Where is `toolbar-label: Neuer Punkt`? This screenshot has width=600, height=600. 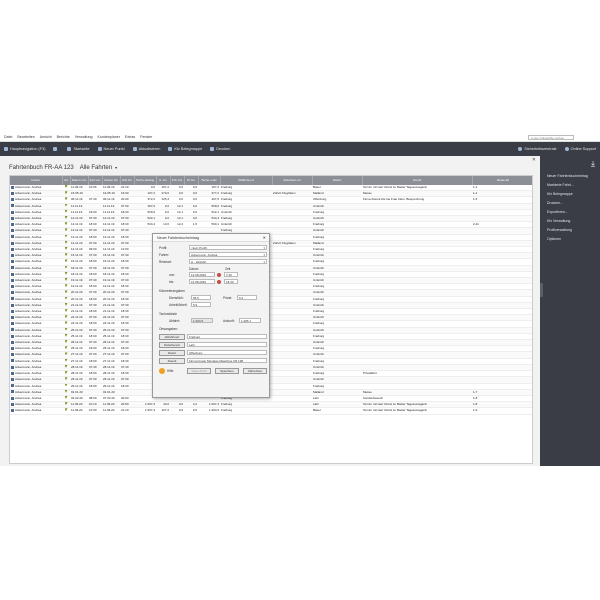
toolbar-label: Neuer Punkt is located at coordinates (114, 149).